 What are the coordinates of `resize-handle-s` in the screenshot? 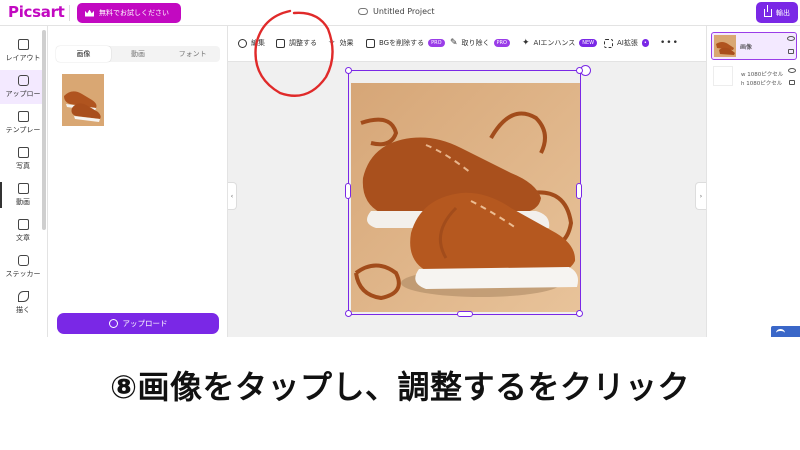 It's located at (465, 314).